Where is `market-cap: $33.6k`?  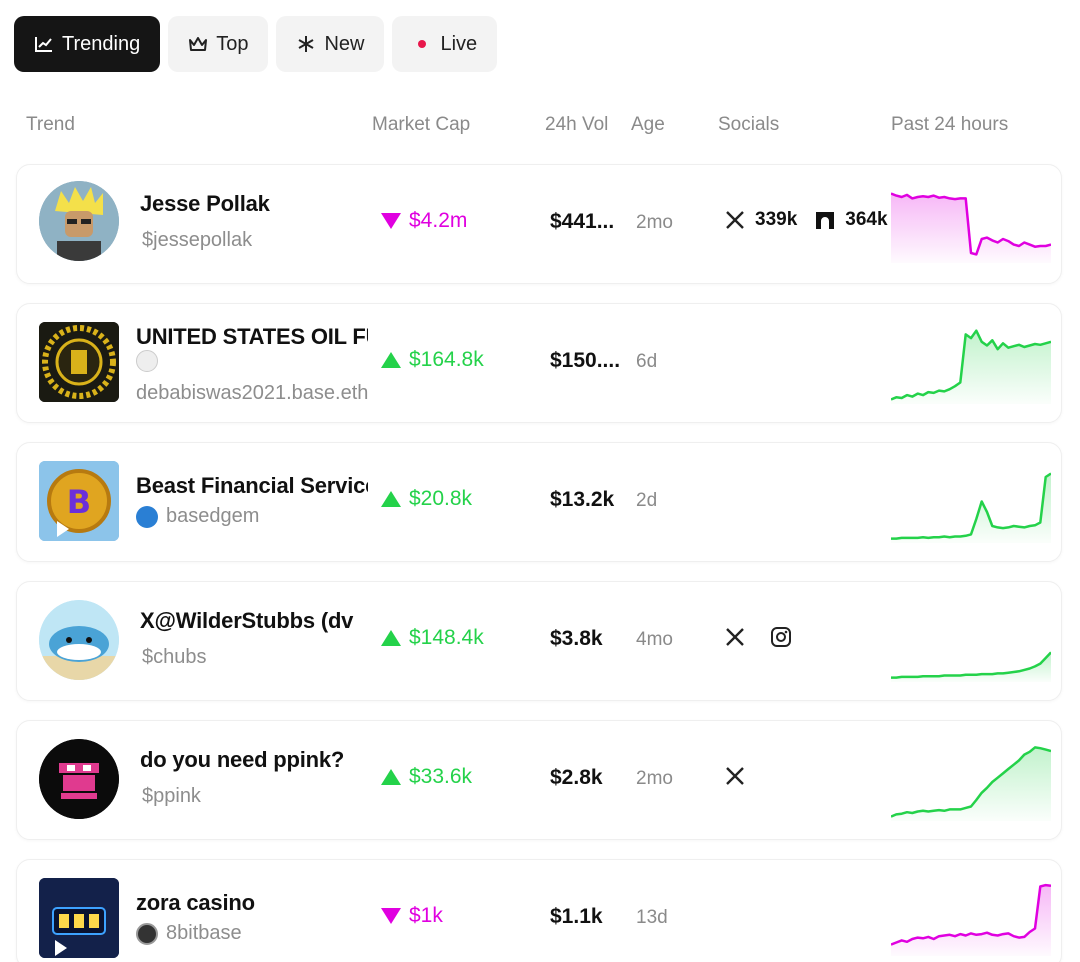 market-cap: $33.6k is located at coordinates (426, 777).